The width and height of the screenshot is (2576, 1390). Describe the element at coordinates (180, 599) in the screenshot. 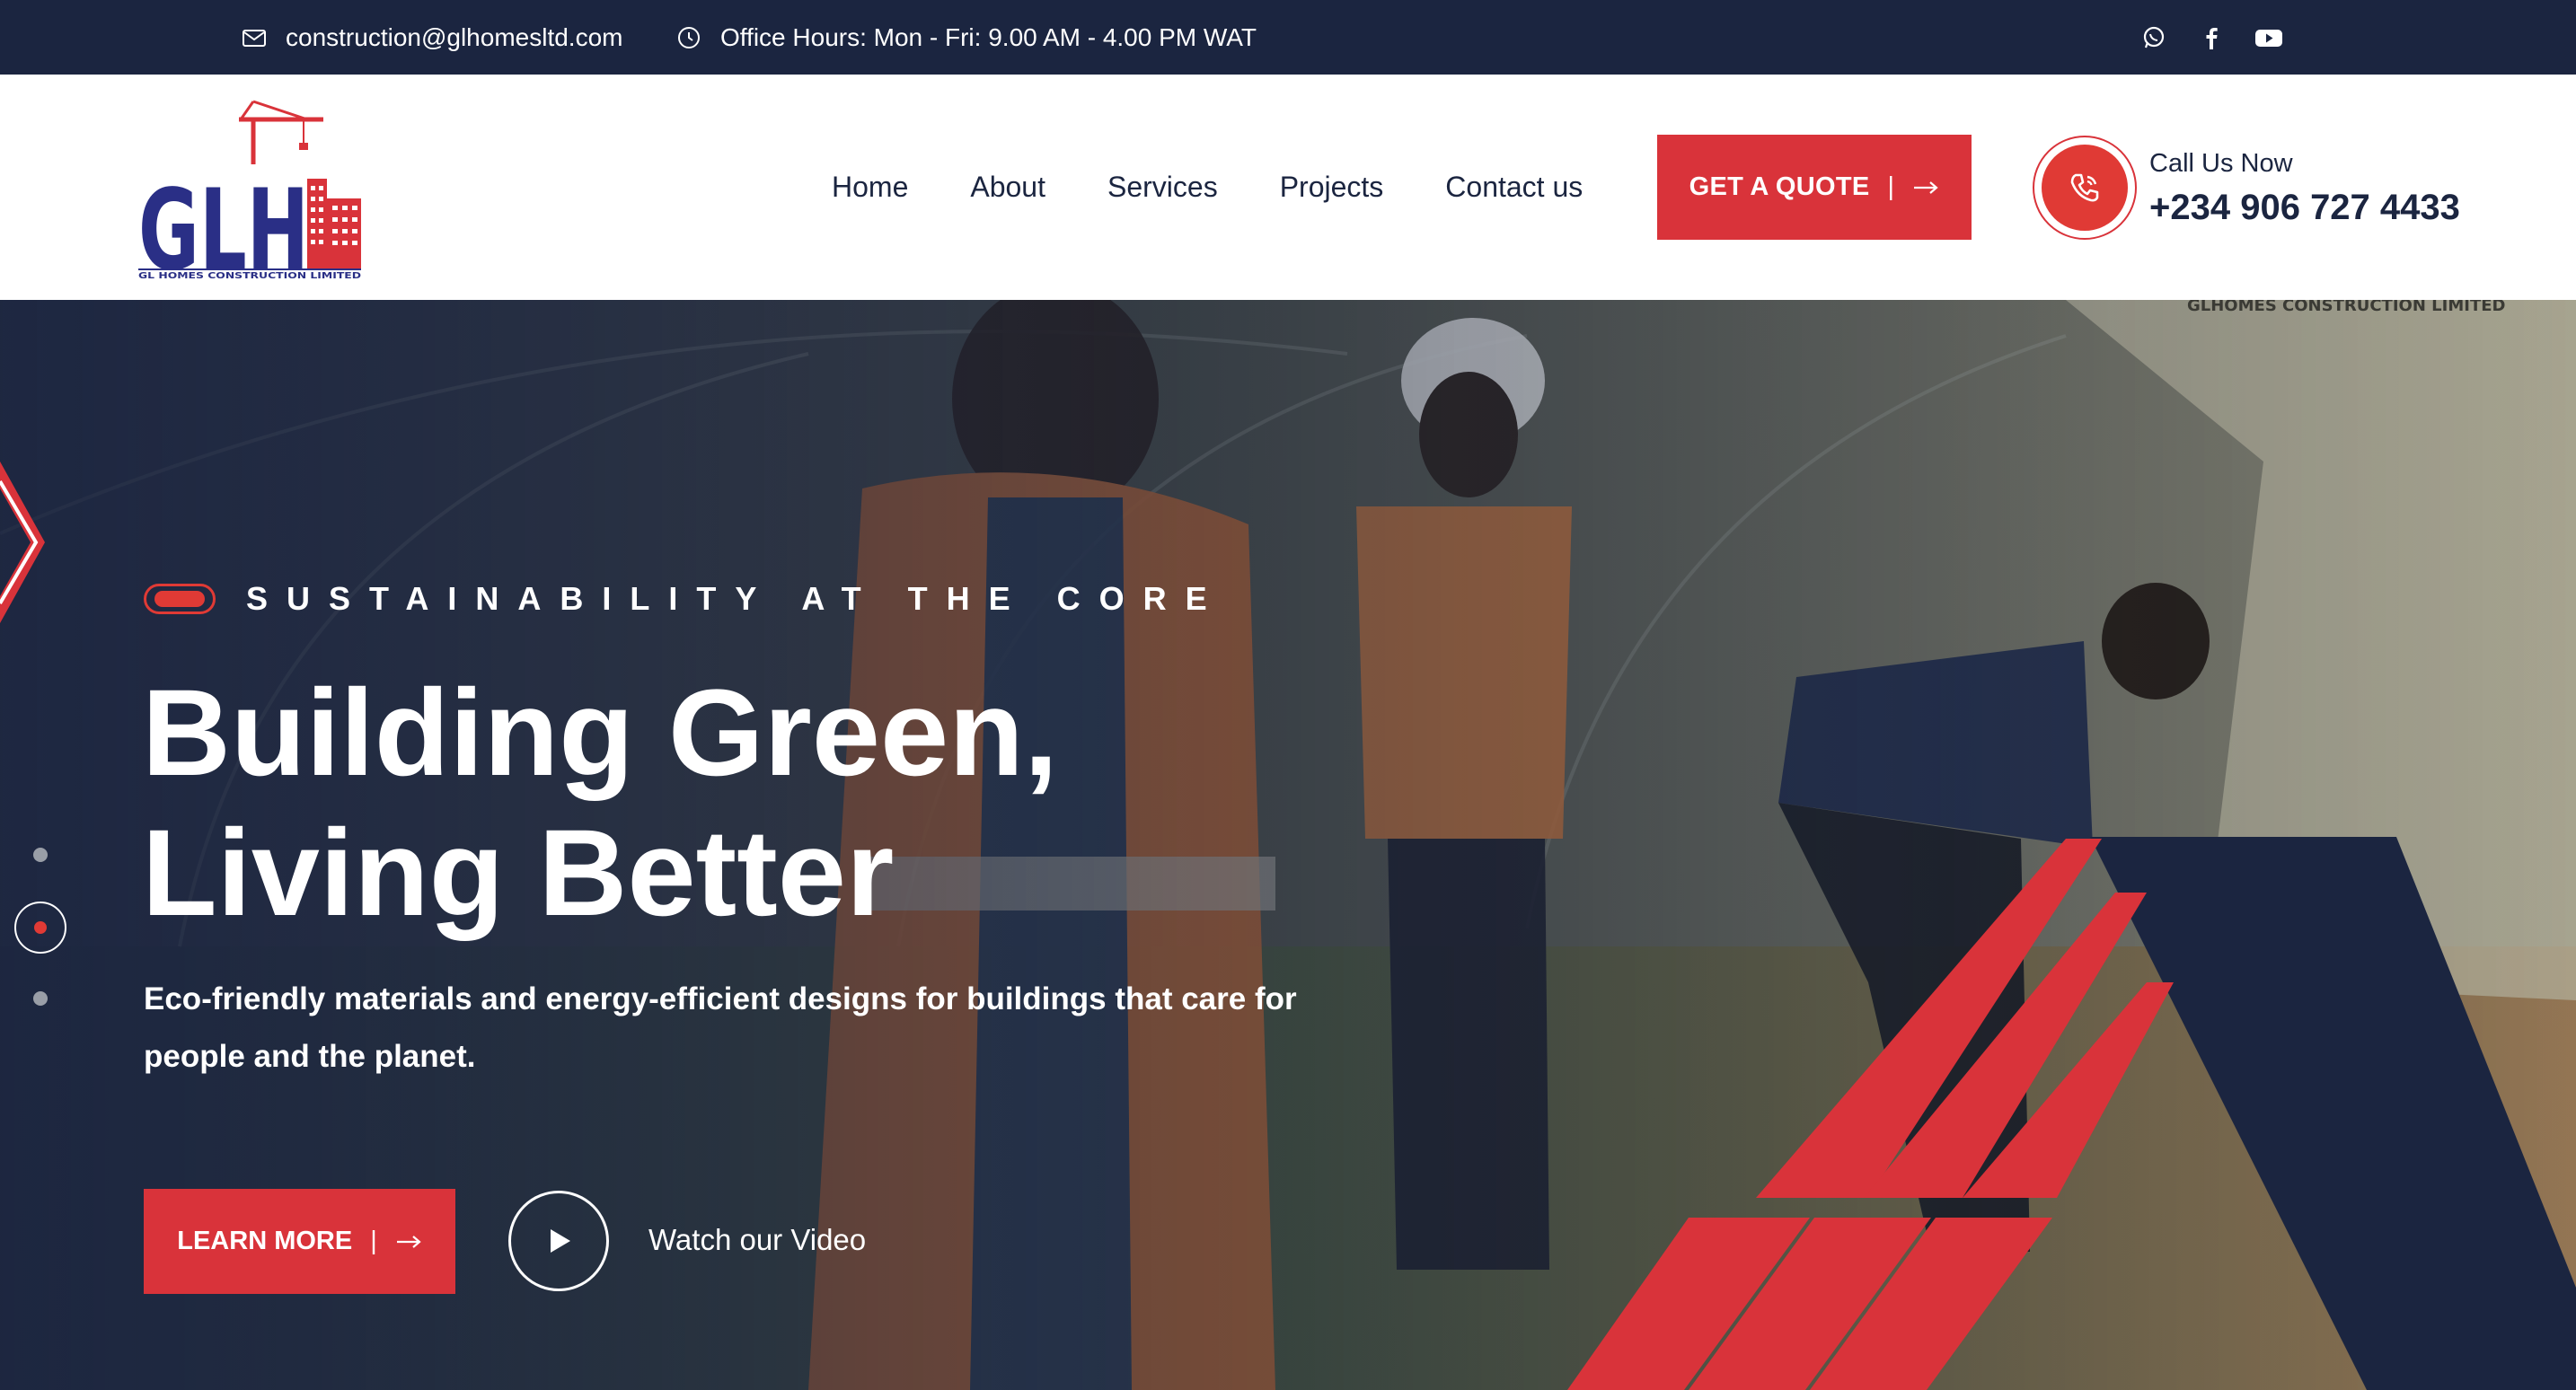

I see `eyebrow-pill-icon` at that location.